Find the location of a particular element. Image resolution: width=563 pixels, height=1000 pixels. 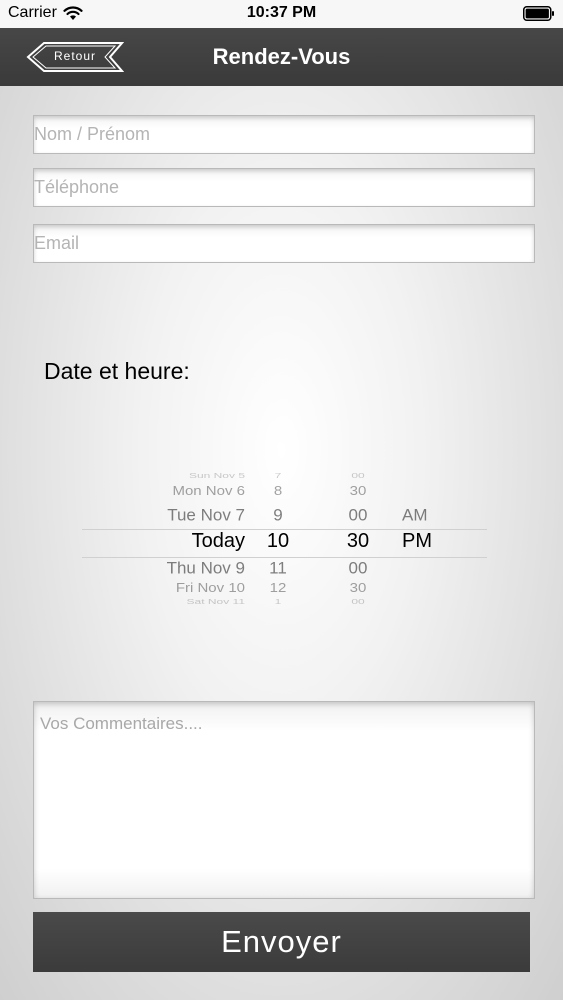

picker-day: Today is located at coordinates (218, 541).